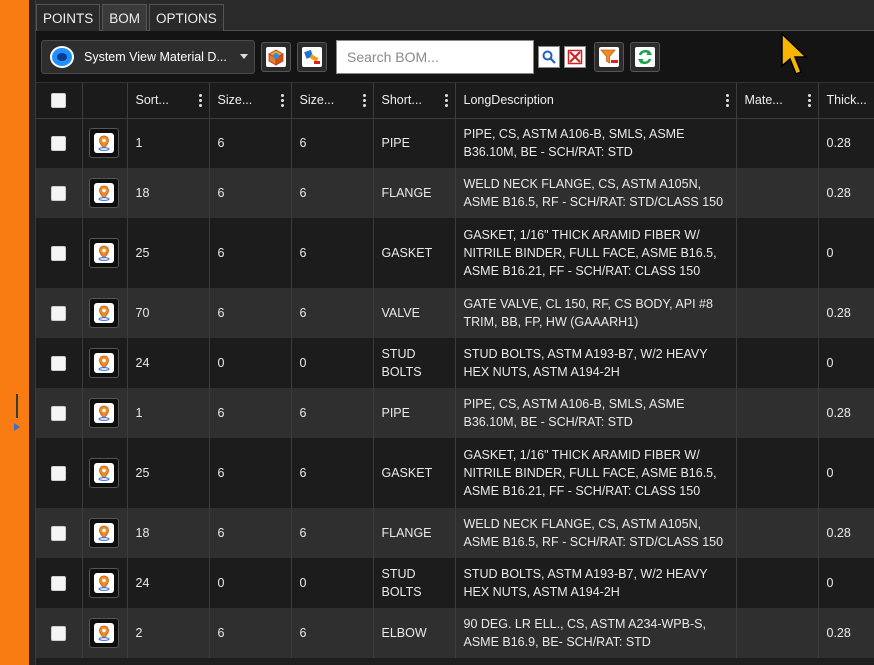  What do you see at coordinates (414, 313) in the screenshot?
I see `cell-short-description: VALVE` at bounding box center [414, 313].